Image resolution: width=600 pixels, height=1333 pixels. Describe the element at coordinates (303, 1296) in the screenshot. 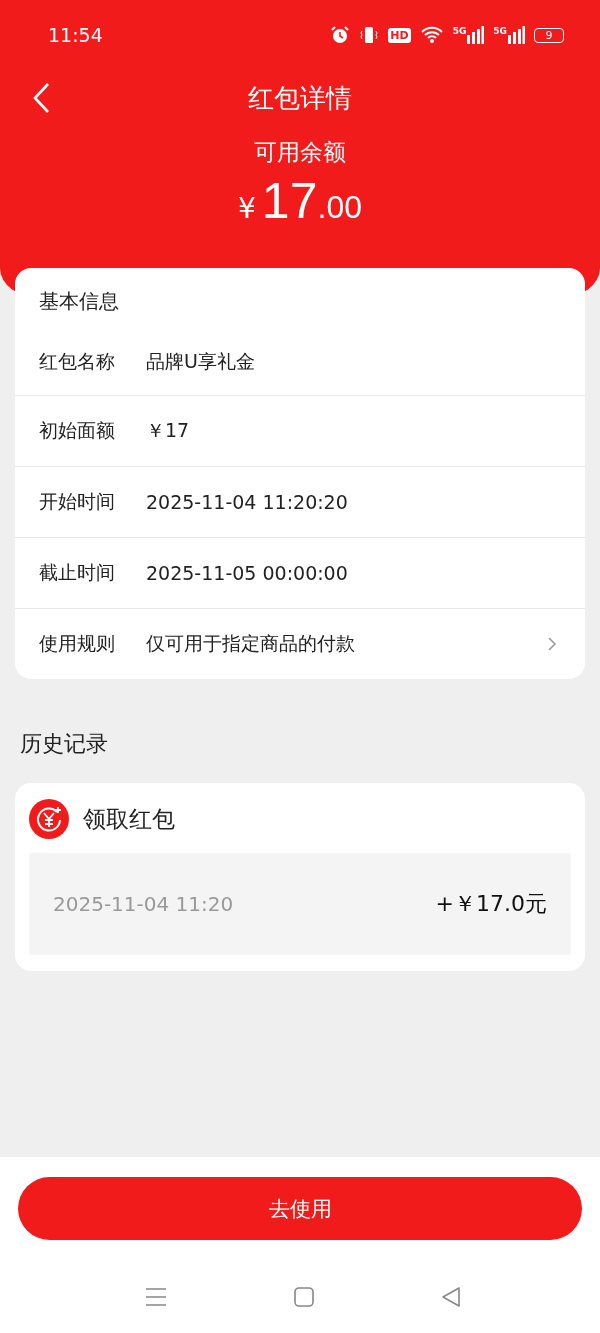

I see `home-icon` at that location.